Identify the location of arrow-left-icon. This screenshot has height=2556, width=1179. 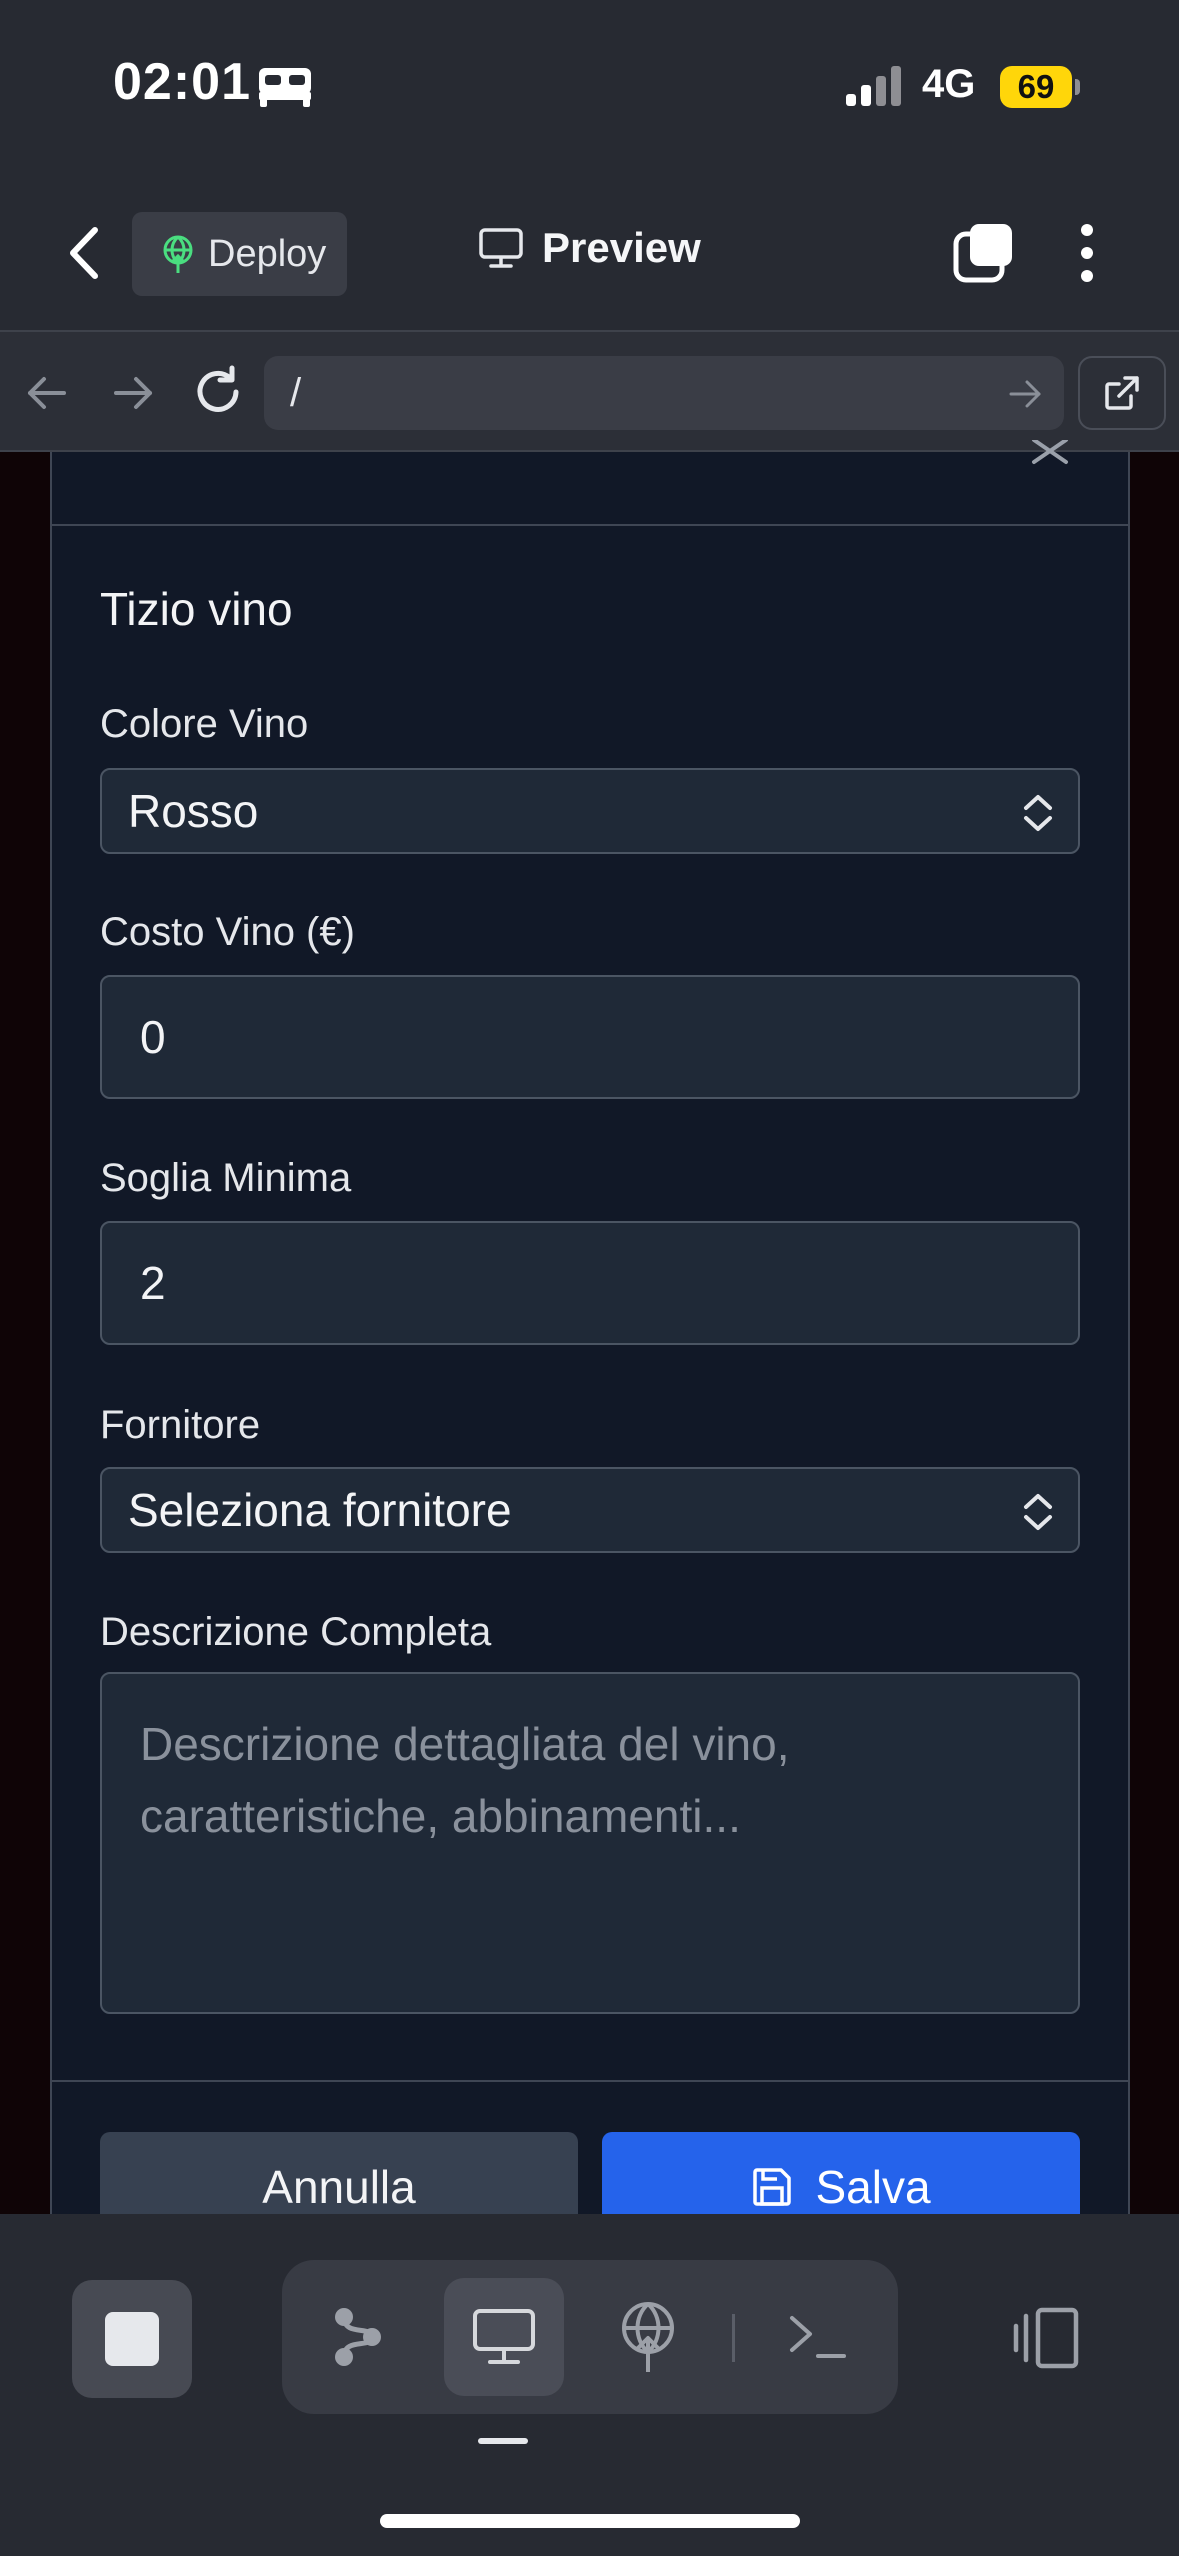
(47, 393).